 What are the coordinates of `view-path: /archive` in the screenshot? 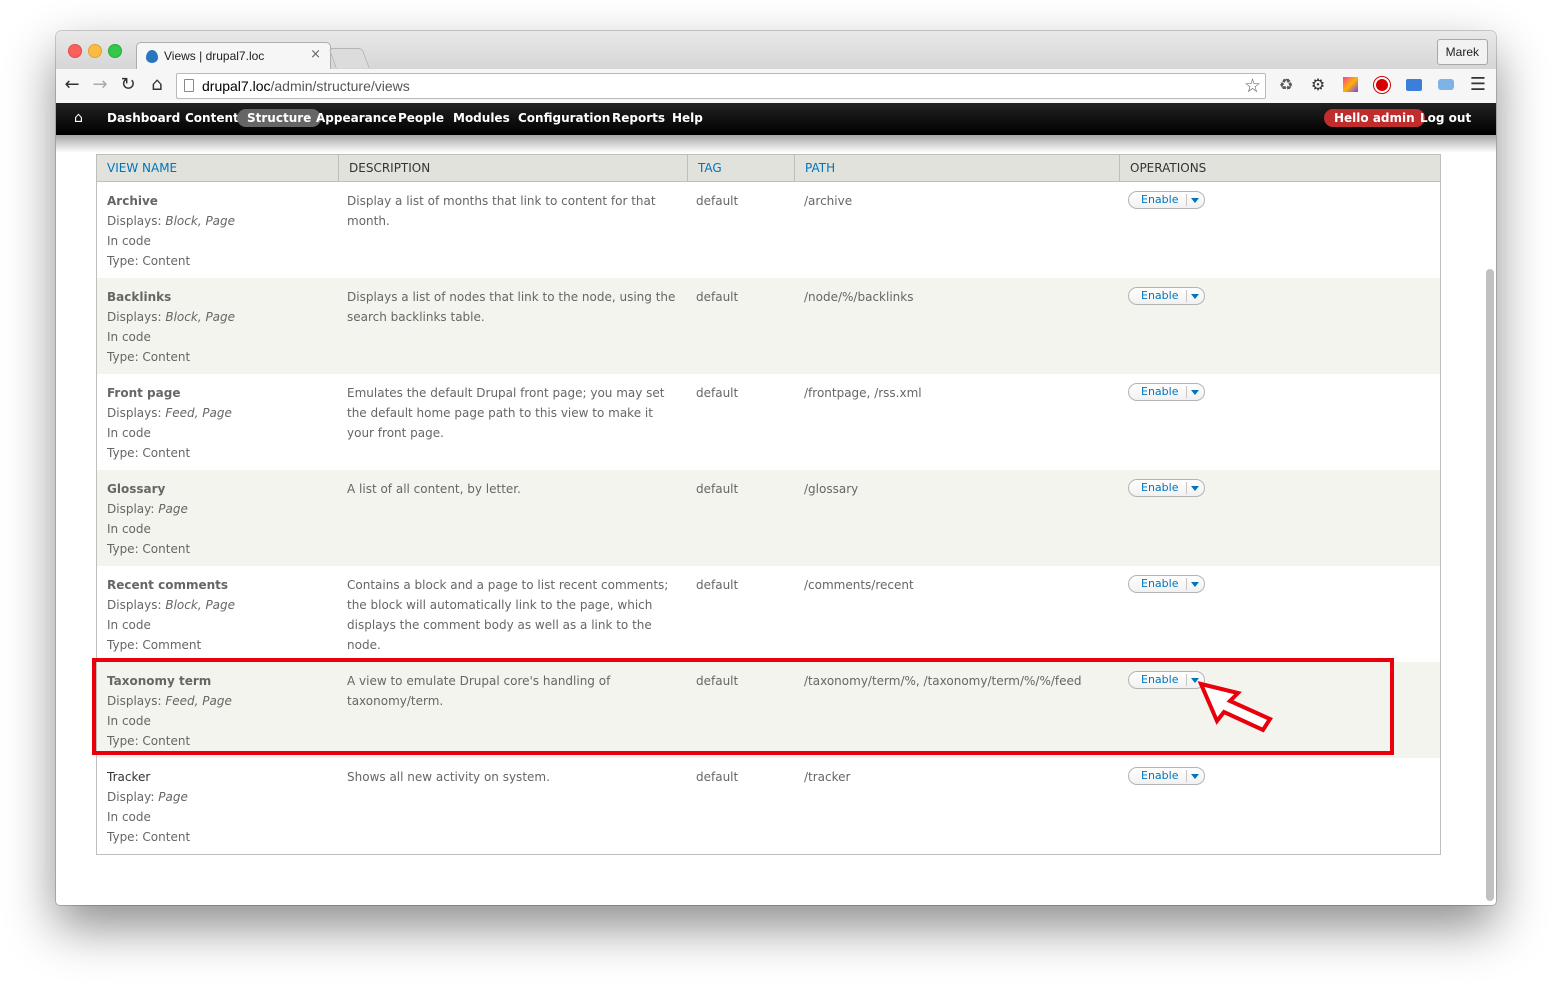 It's located at (828, 201).